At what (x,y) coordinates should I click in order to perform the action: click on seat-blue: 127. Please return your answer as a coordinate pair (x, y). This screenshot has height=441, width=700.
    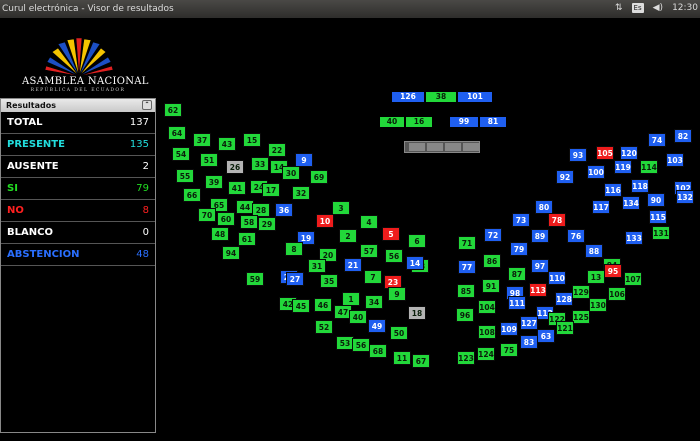
    Looking at the image, I should click on (529, 323).